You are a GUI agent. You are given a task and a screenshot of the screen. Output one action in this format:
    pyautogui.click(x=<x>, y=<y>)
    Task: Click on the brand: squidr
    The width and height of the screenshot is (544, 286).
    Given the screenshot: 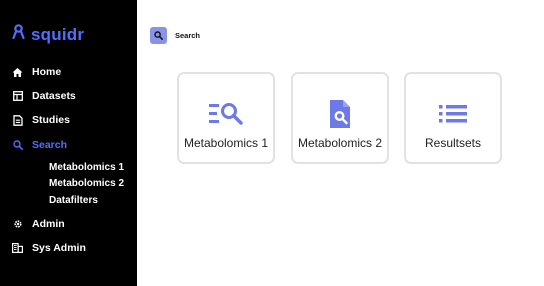 What is the action you would take?
    pyautogui.click(x=48, y=34)
    